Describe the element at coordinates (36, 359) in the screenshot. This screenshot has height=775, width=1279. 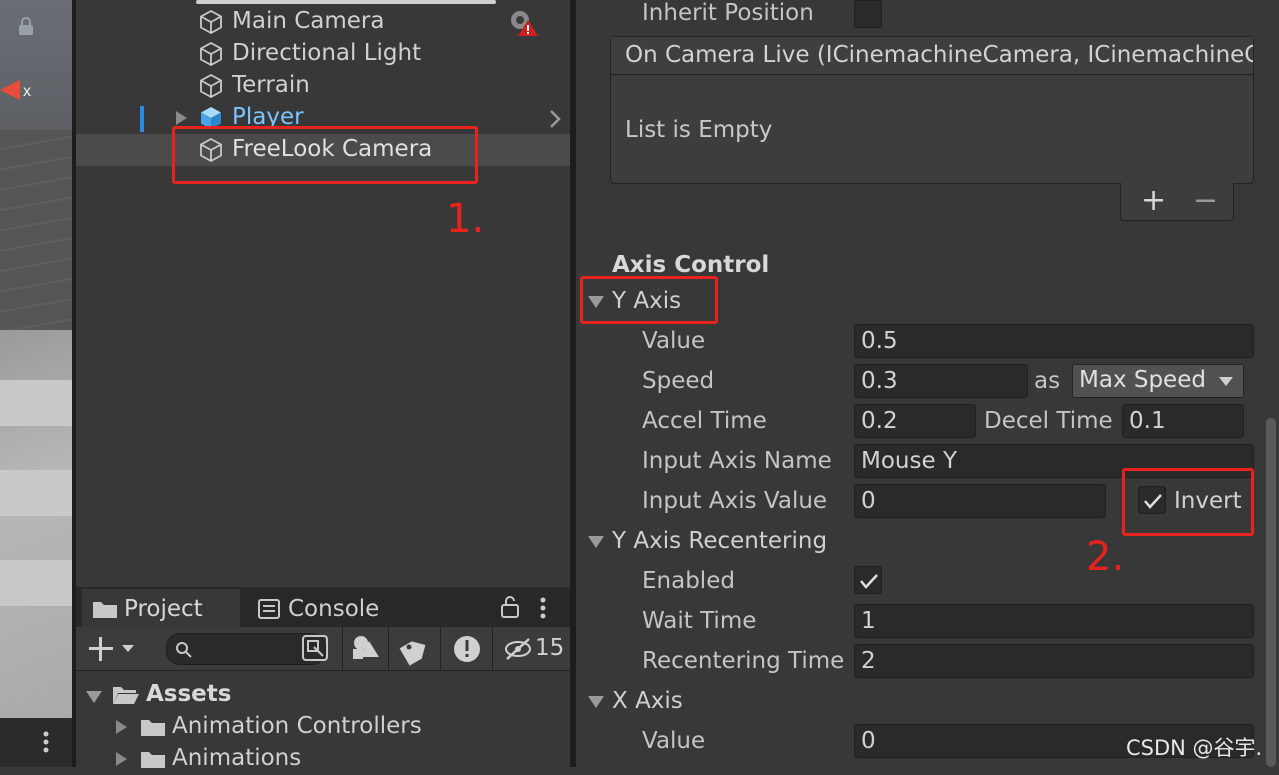
I see `scene-view: x` at that location.